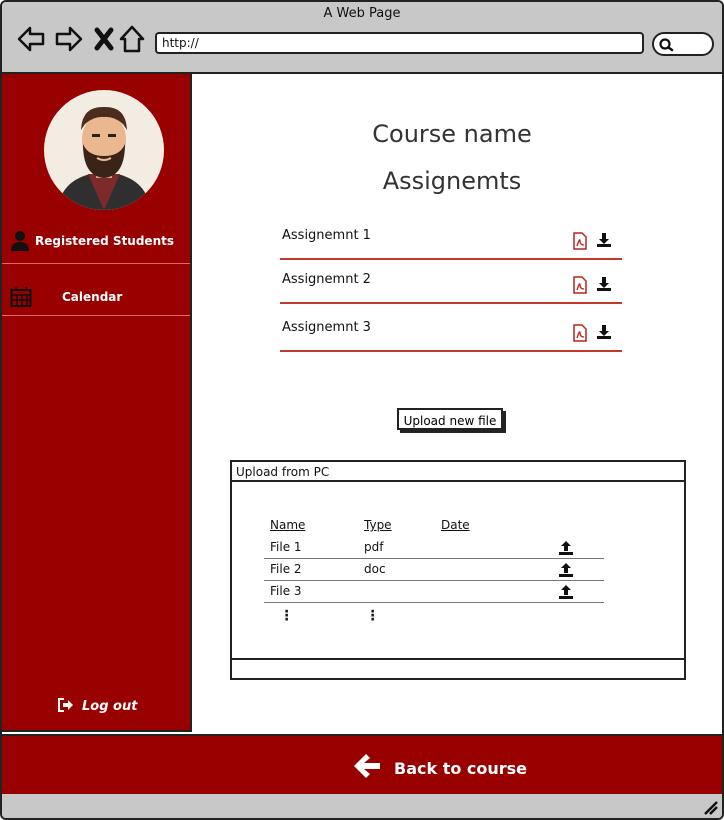  Describe the element at coordinates (286, 547) in the screenshot. I see `file-name: File 1` at that location.